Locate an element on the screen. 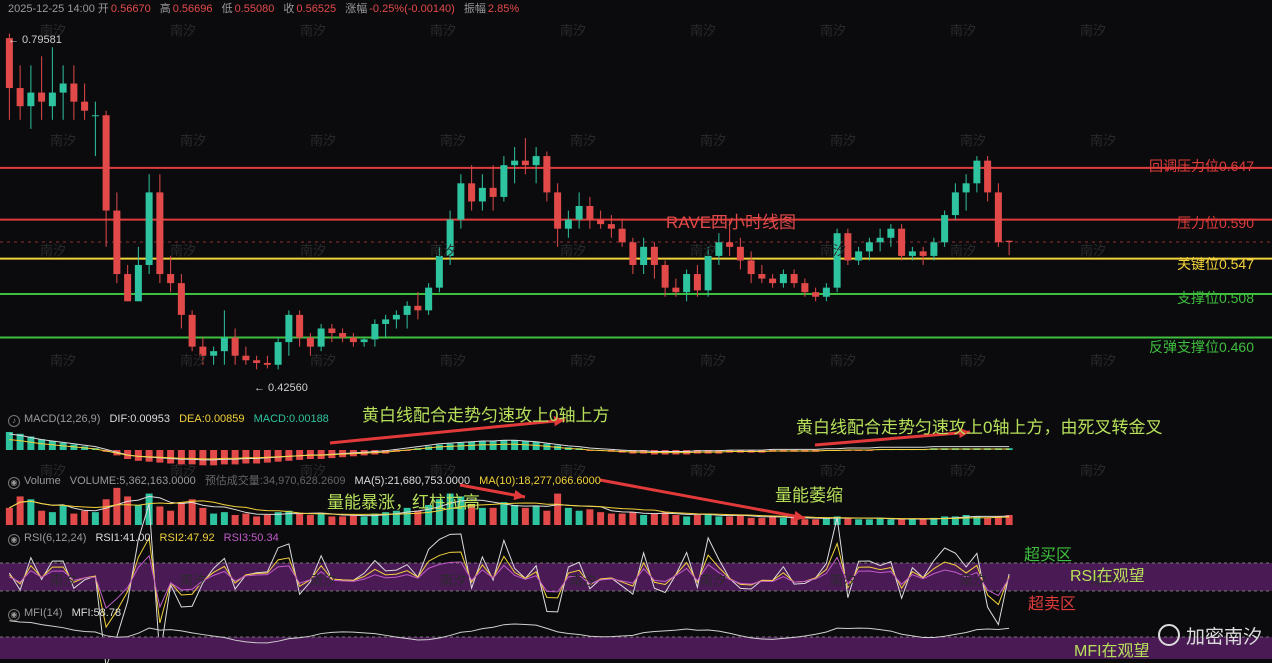  high-label: 高 is located at coordinates (165, 9).